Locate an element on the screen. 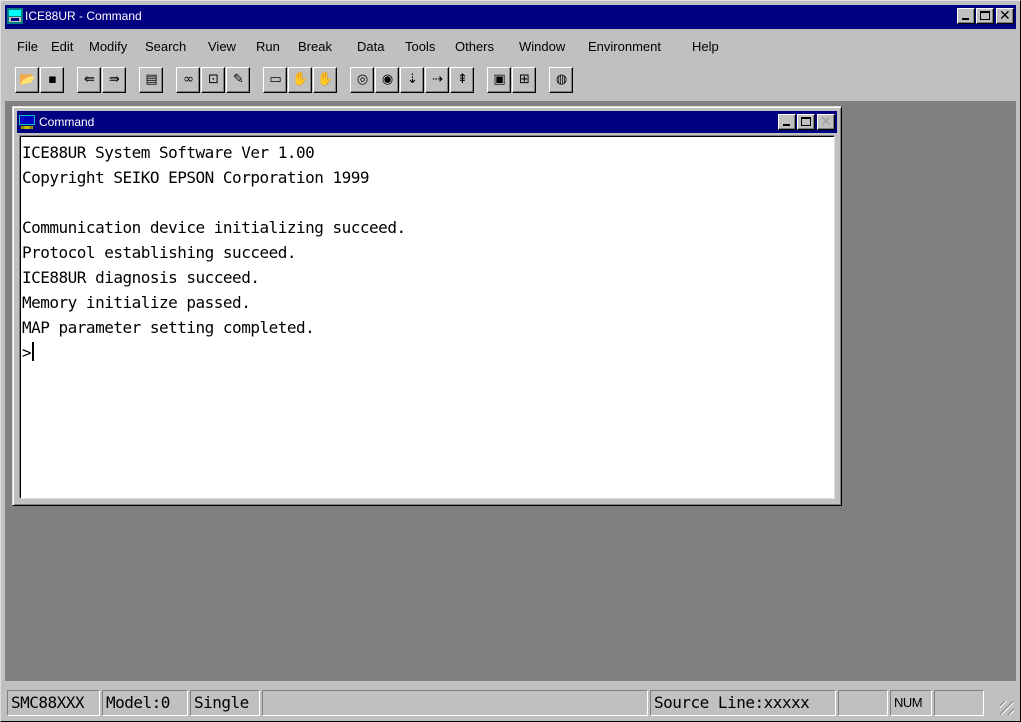  command-prompt-line: > is located at coordinates (428, 352).